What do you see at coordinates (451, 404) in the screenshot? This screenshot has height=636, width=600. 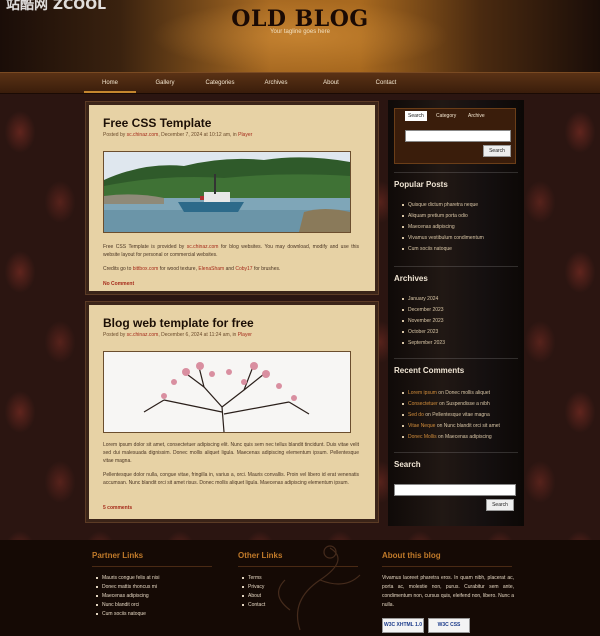 I see `list-item: Consectetuer on Suspendisse a nibh` at bounding box center [451, 404].